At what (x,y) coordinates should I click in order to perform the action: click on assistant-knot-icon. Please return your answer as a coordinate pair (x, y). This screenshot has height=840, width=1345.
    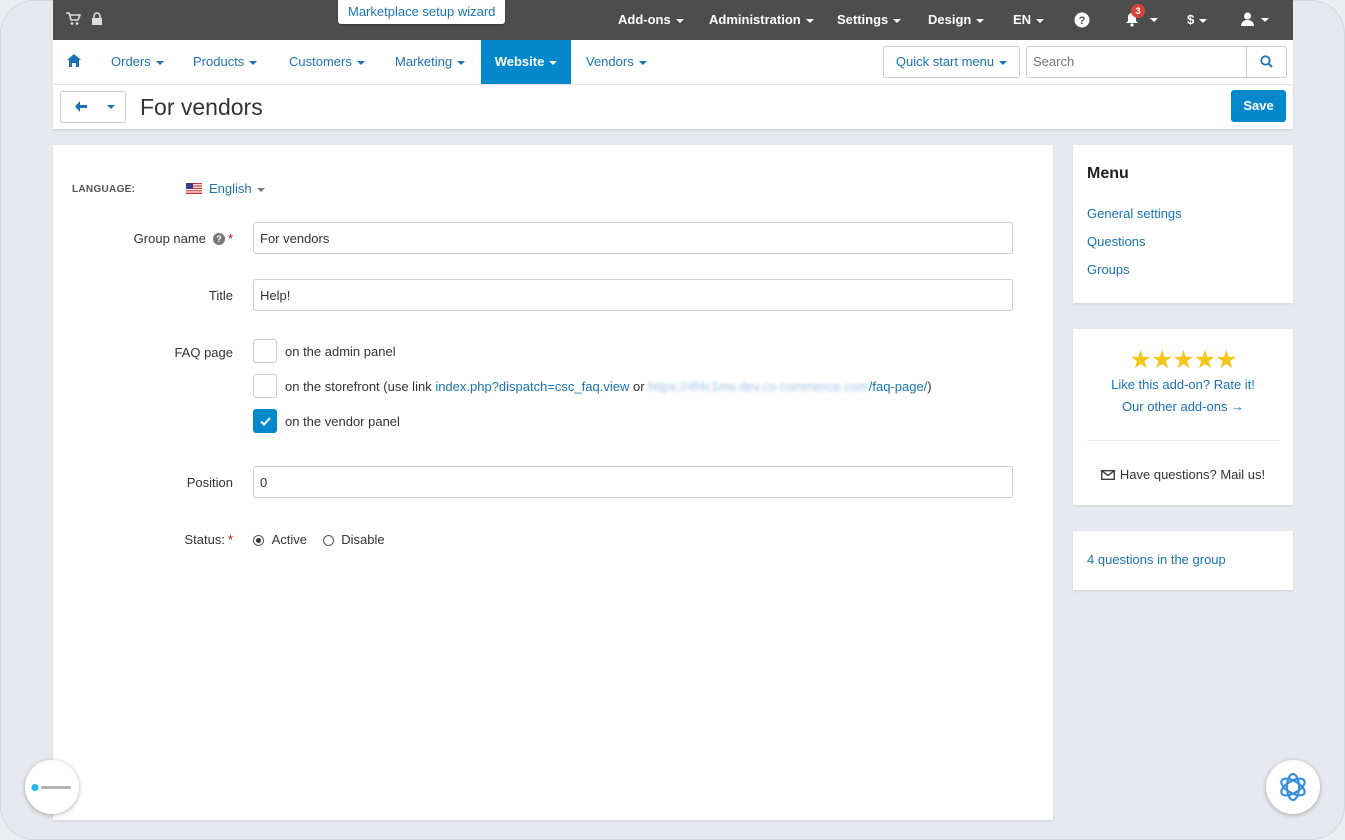
    Looking at the image, I should click on (1293, 787).